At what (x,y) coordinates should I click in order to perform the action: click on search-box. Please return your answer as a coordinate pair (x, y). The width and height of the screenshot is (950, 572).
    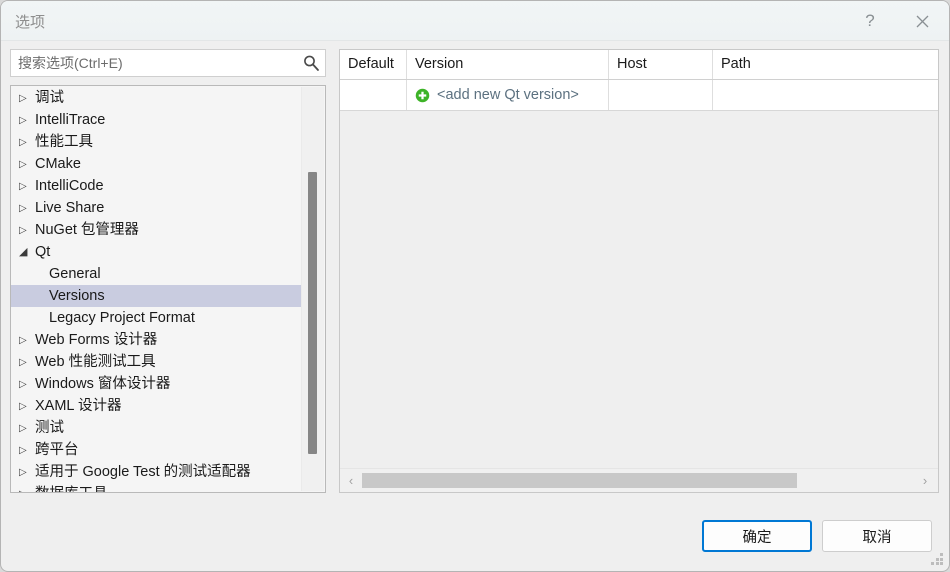
    Looking at the image, I should click on (168, 63).